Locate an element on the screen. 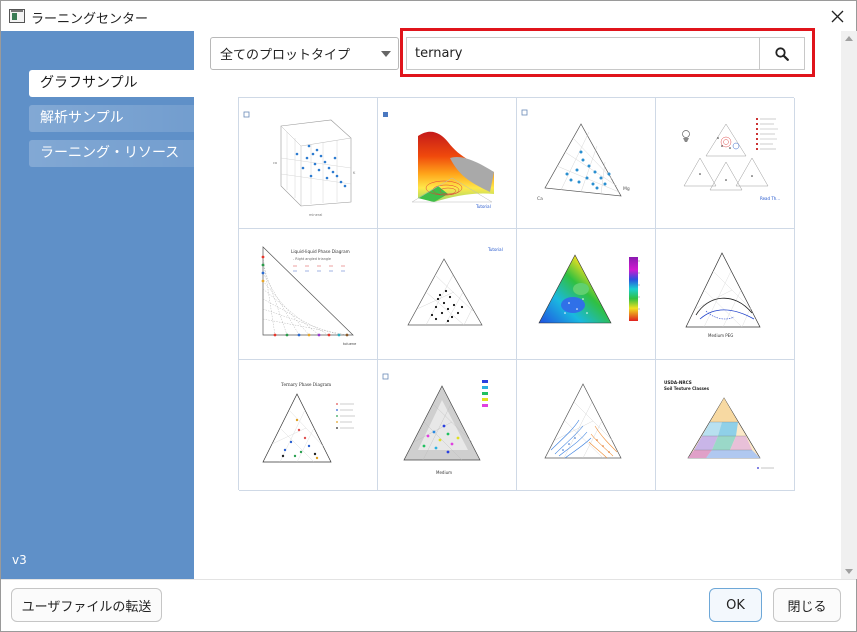  thumb-subtitle-liquid: - Right angled triangle is located at coordinates (312, 259).